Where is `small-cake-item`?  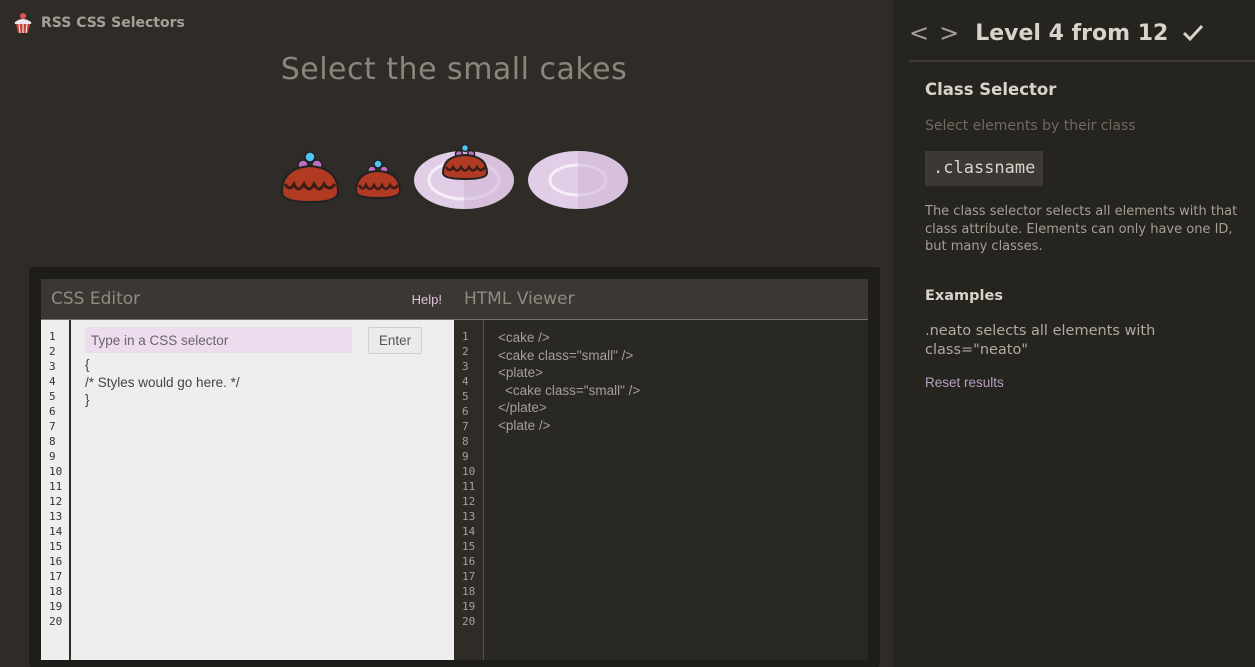 small-cake-item is located at coordinates (378, 179).